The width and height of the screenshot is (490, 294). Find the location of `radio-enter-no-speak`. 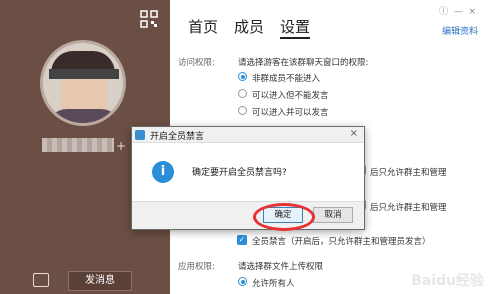

radio-enter-no-speak is located at coordinates (242, 93).